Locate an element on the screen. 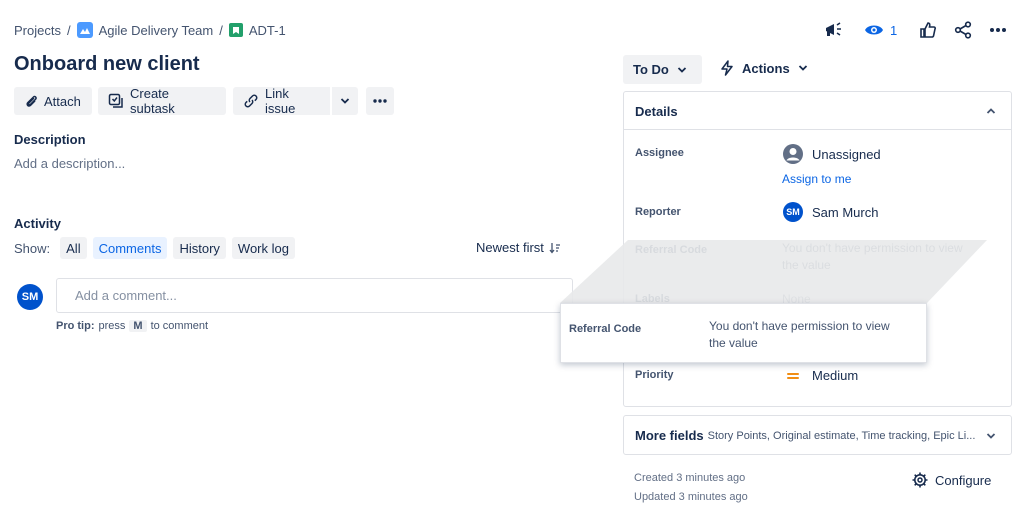 Image resolution: width=1024 pixels, height=519 pixels. reporter-field: SM Sam Murch is located at coordinates (830, 212).